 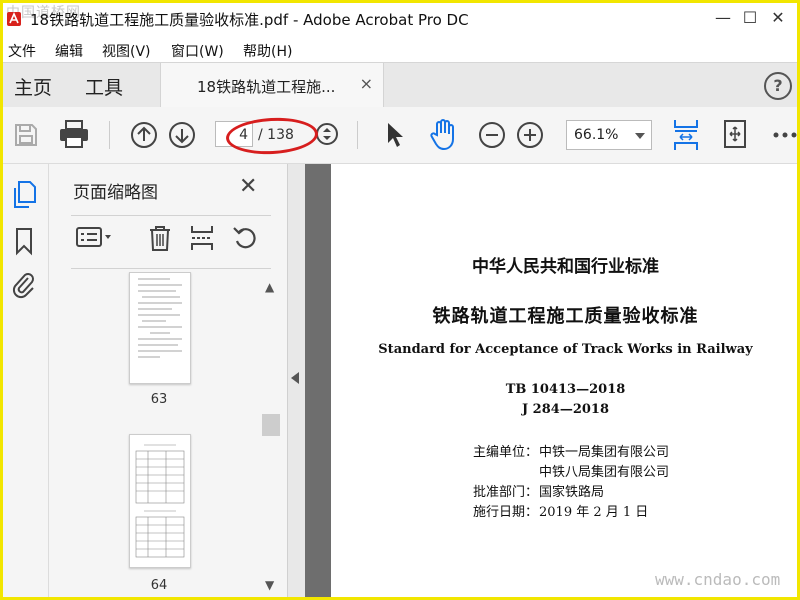 I want to click on fit-page-icon, so click(x=686, y=135).